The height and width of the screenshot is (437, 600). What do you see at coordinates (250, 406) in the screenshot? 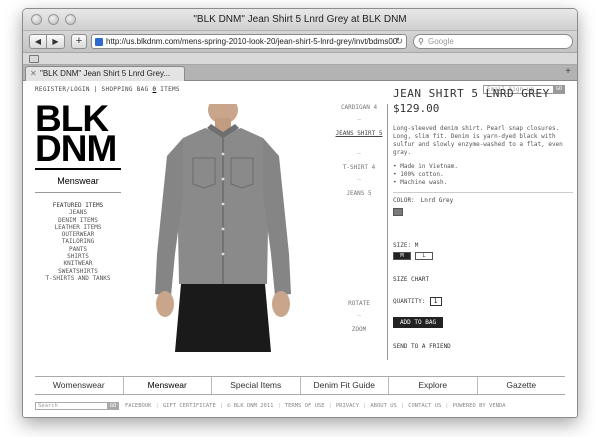
I see `footer-copyright: © BLK DNM 2011` at bounding box center [250, 406].